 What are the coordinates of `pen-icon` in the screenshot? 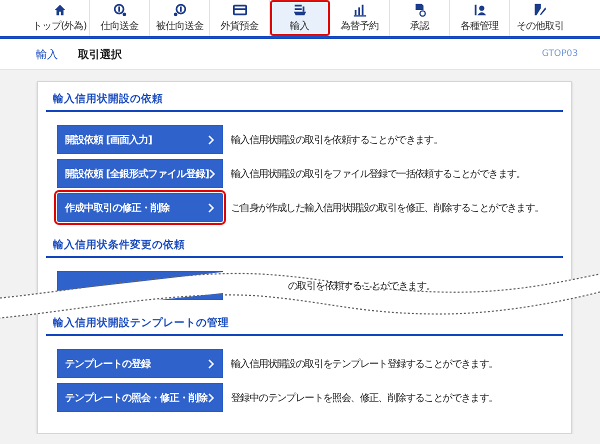 It's located at (540, 10).